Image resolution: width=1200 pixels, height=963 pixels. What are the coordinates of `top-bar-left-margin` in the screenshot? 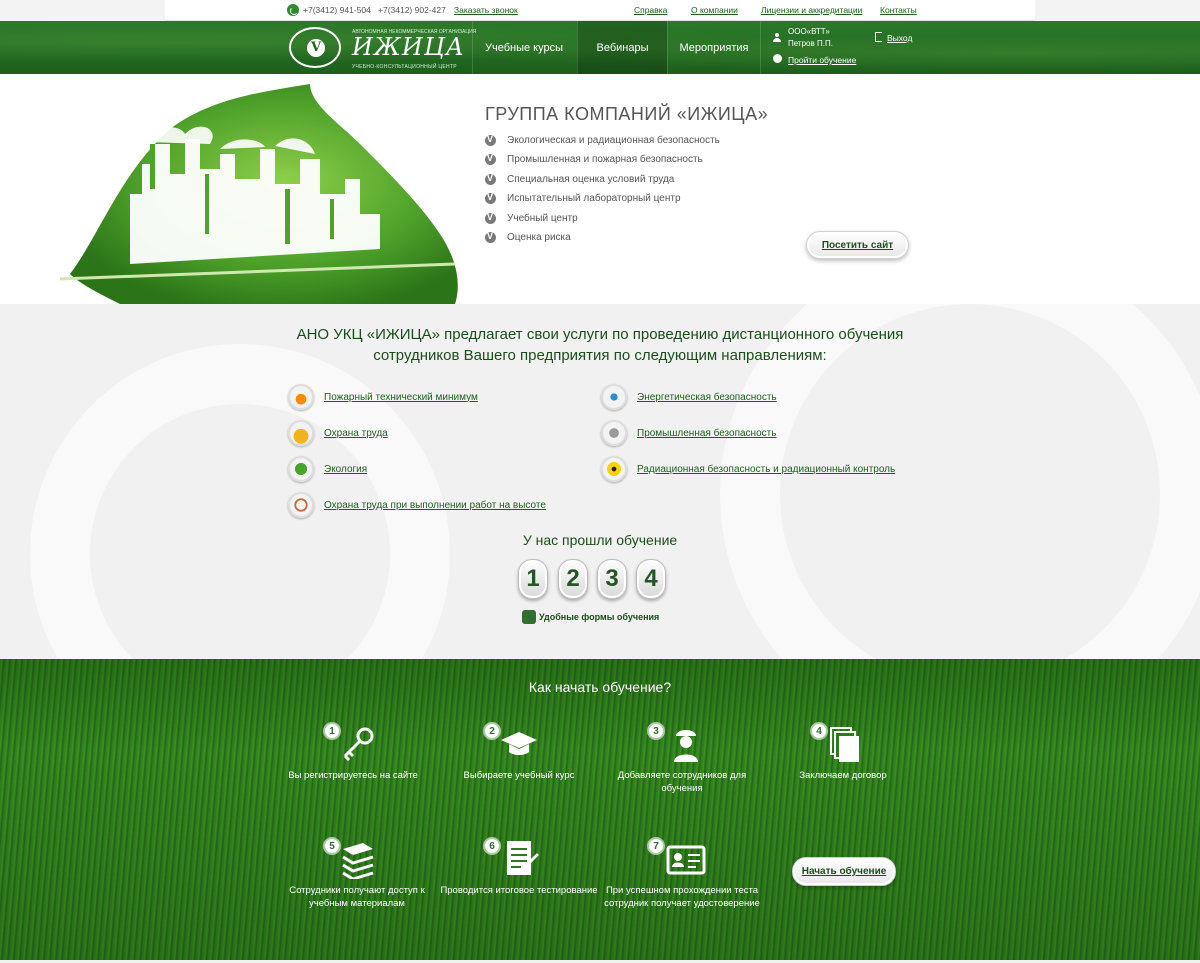 It's located at (82, 10).